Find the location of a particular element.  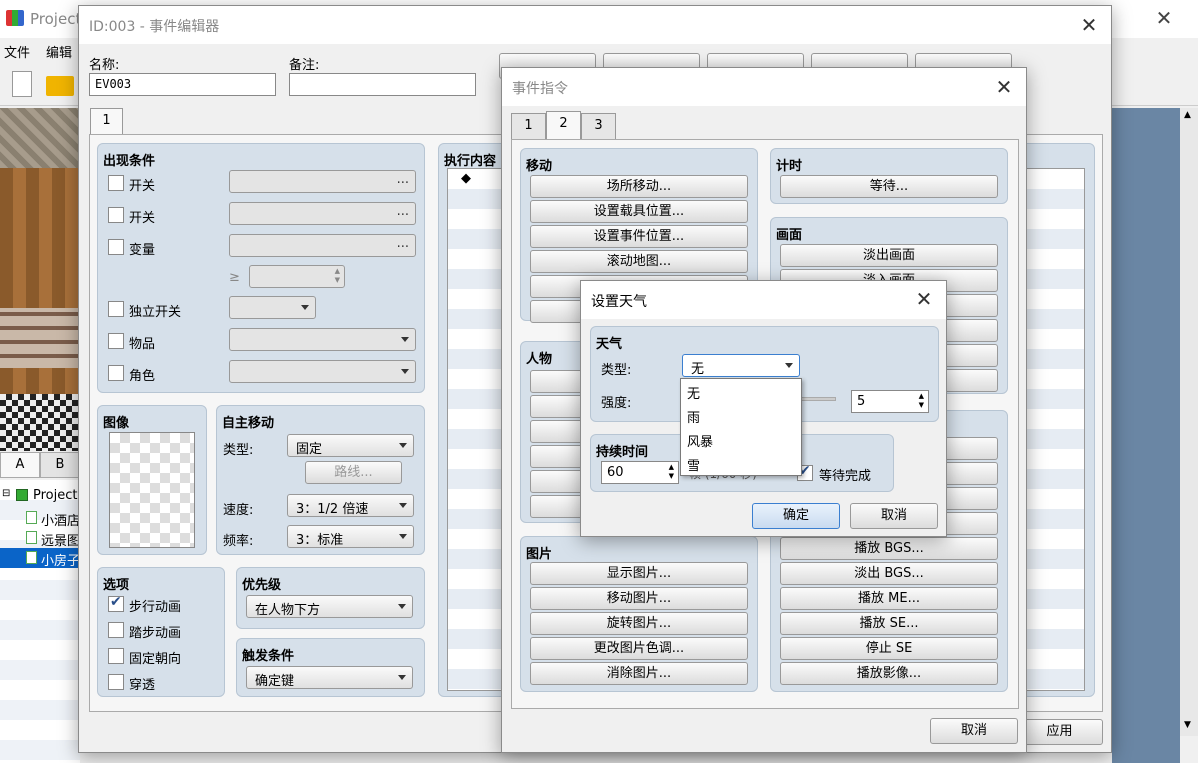

tree-collapse-icon: ⊟ is located at coordinates (6, 493).